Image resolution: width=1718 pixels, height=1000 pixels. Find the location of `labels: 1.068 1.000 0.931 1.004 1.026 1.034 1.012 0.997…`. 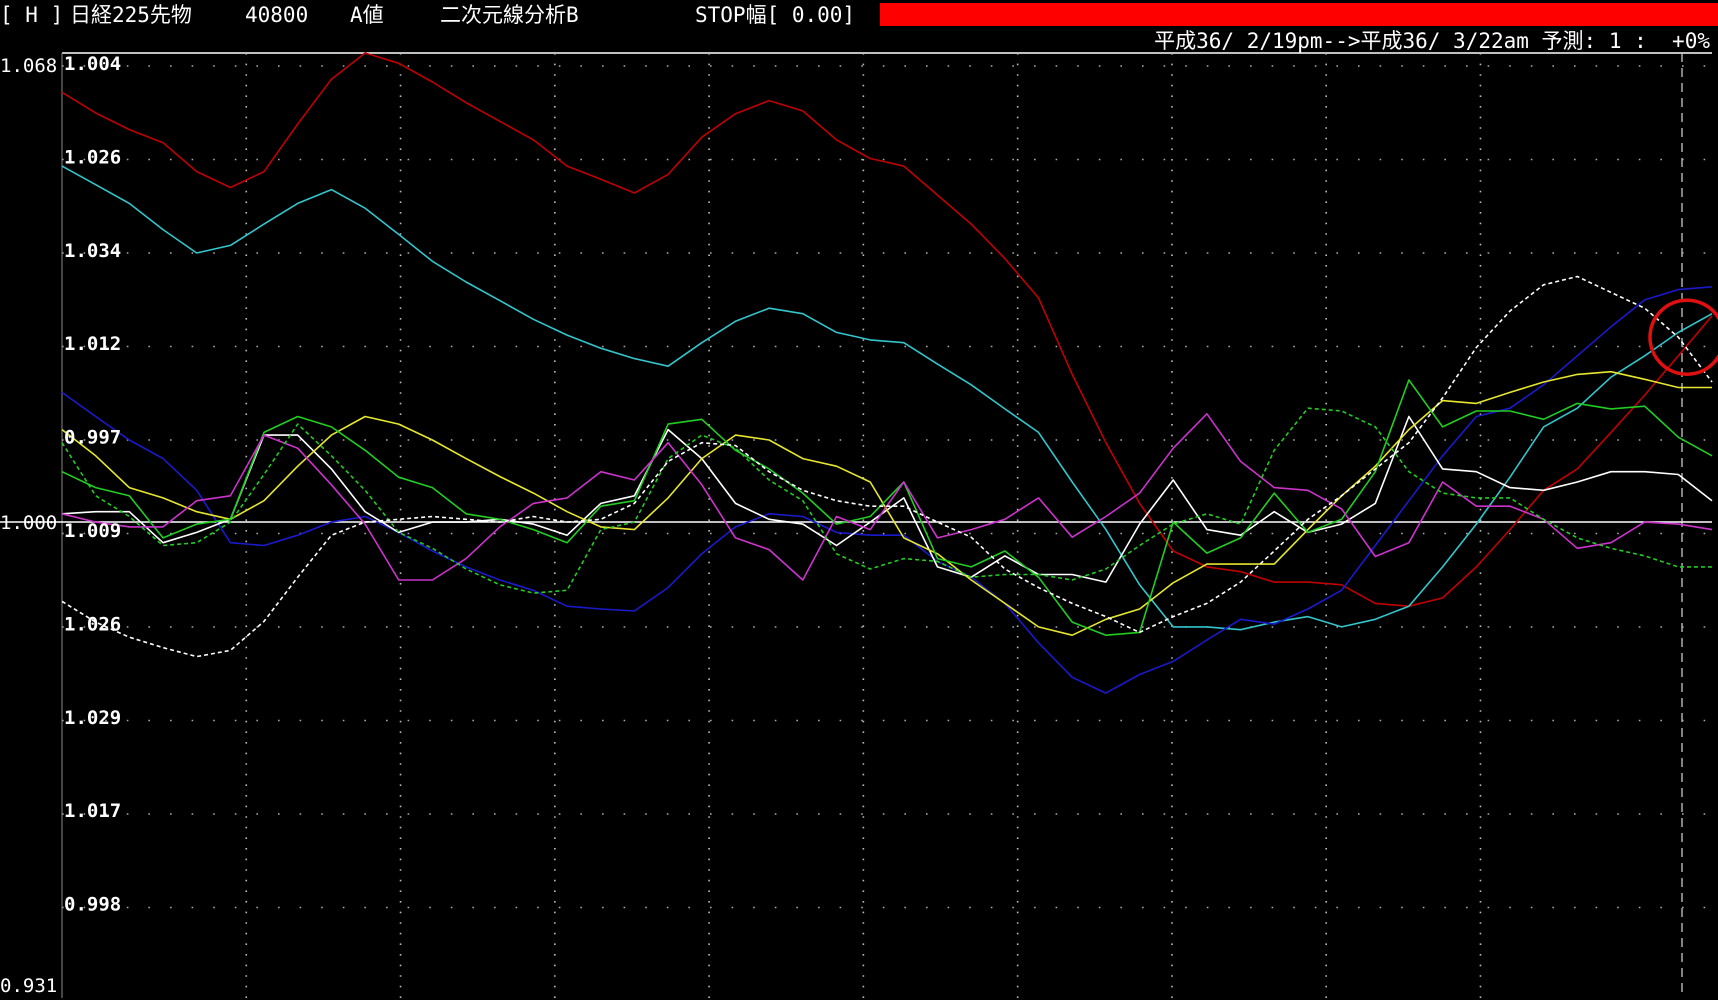

labels: 1.068 1.000 0.931 1.004 1.026 1.034 1.012 0.997… is located at coordinates (60, 525).